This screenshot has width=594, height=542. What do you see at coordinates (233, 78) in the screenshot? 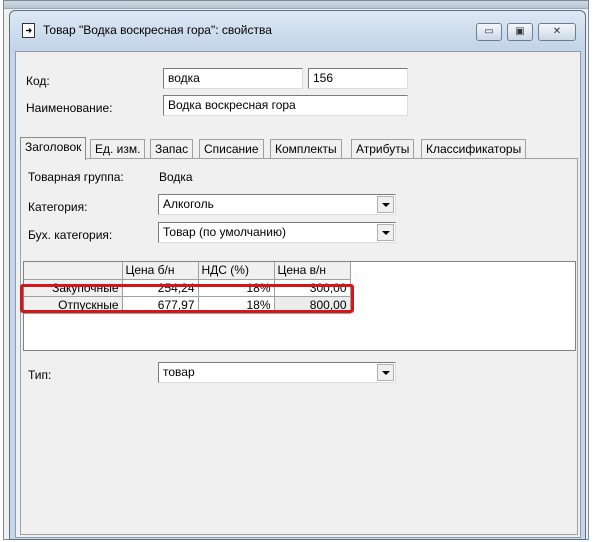
I see `code-input: водка` at bounding box center [233, 78].